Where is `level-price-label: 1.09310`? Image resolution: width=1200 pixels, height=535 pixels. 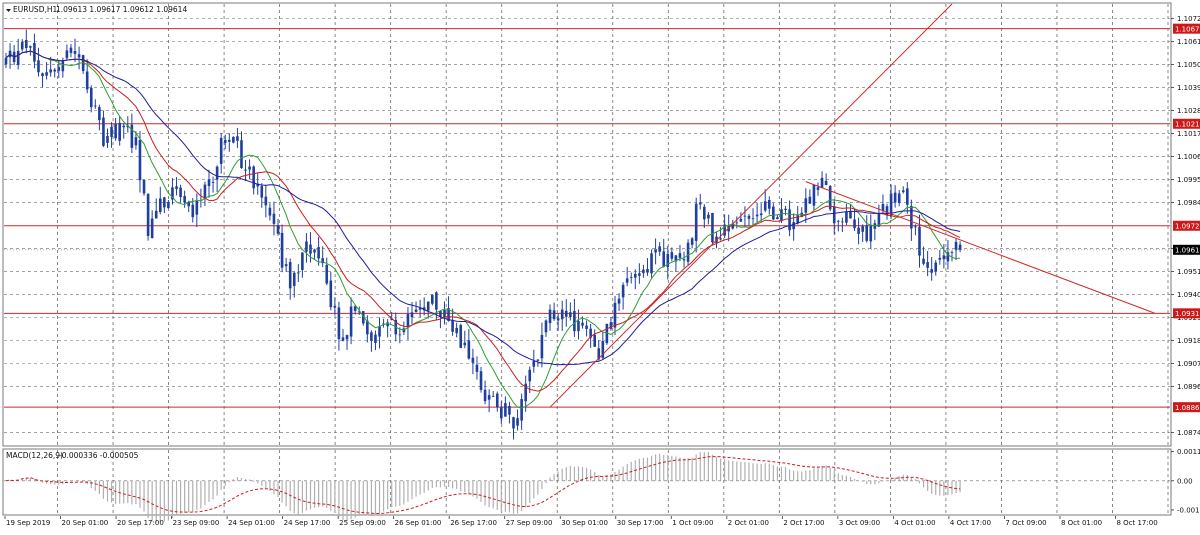 level-price-label: 1.09310 is located at coordinates (1187, 314).